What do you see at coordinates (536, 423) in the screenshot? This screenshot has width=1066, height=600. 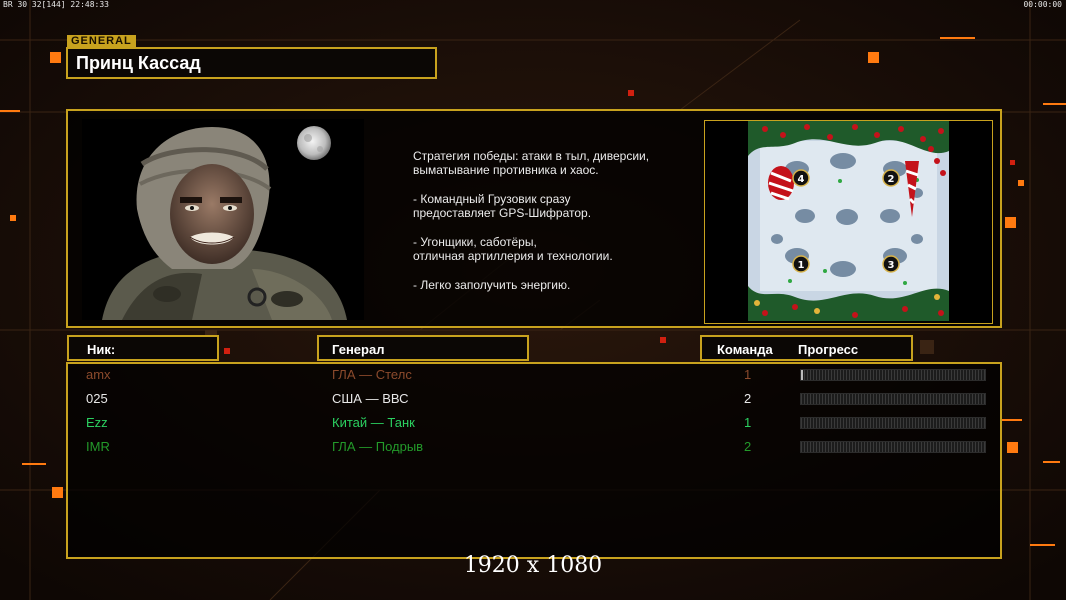 I see `player-row: Ezz Китай — Танк 1` at bounding box center [536, 423].